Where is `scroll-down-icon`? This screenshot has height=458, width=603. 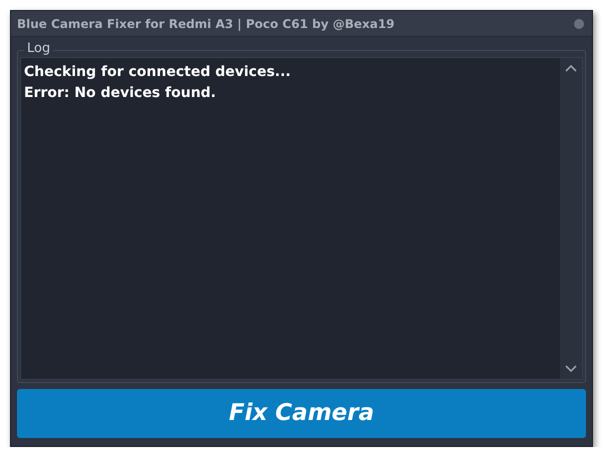 scroll-down-icon is located at coordinates (571, 369).